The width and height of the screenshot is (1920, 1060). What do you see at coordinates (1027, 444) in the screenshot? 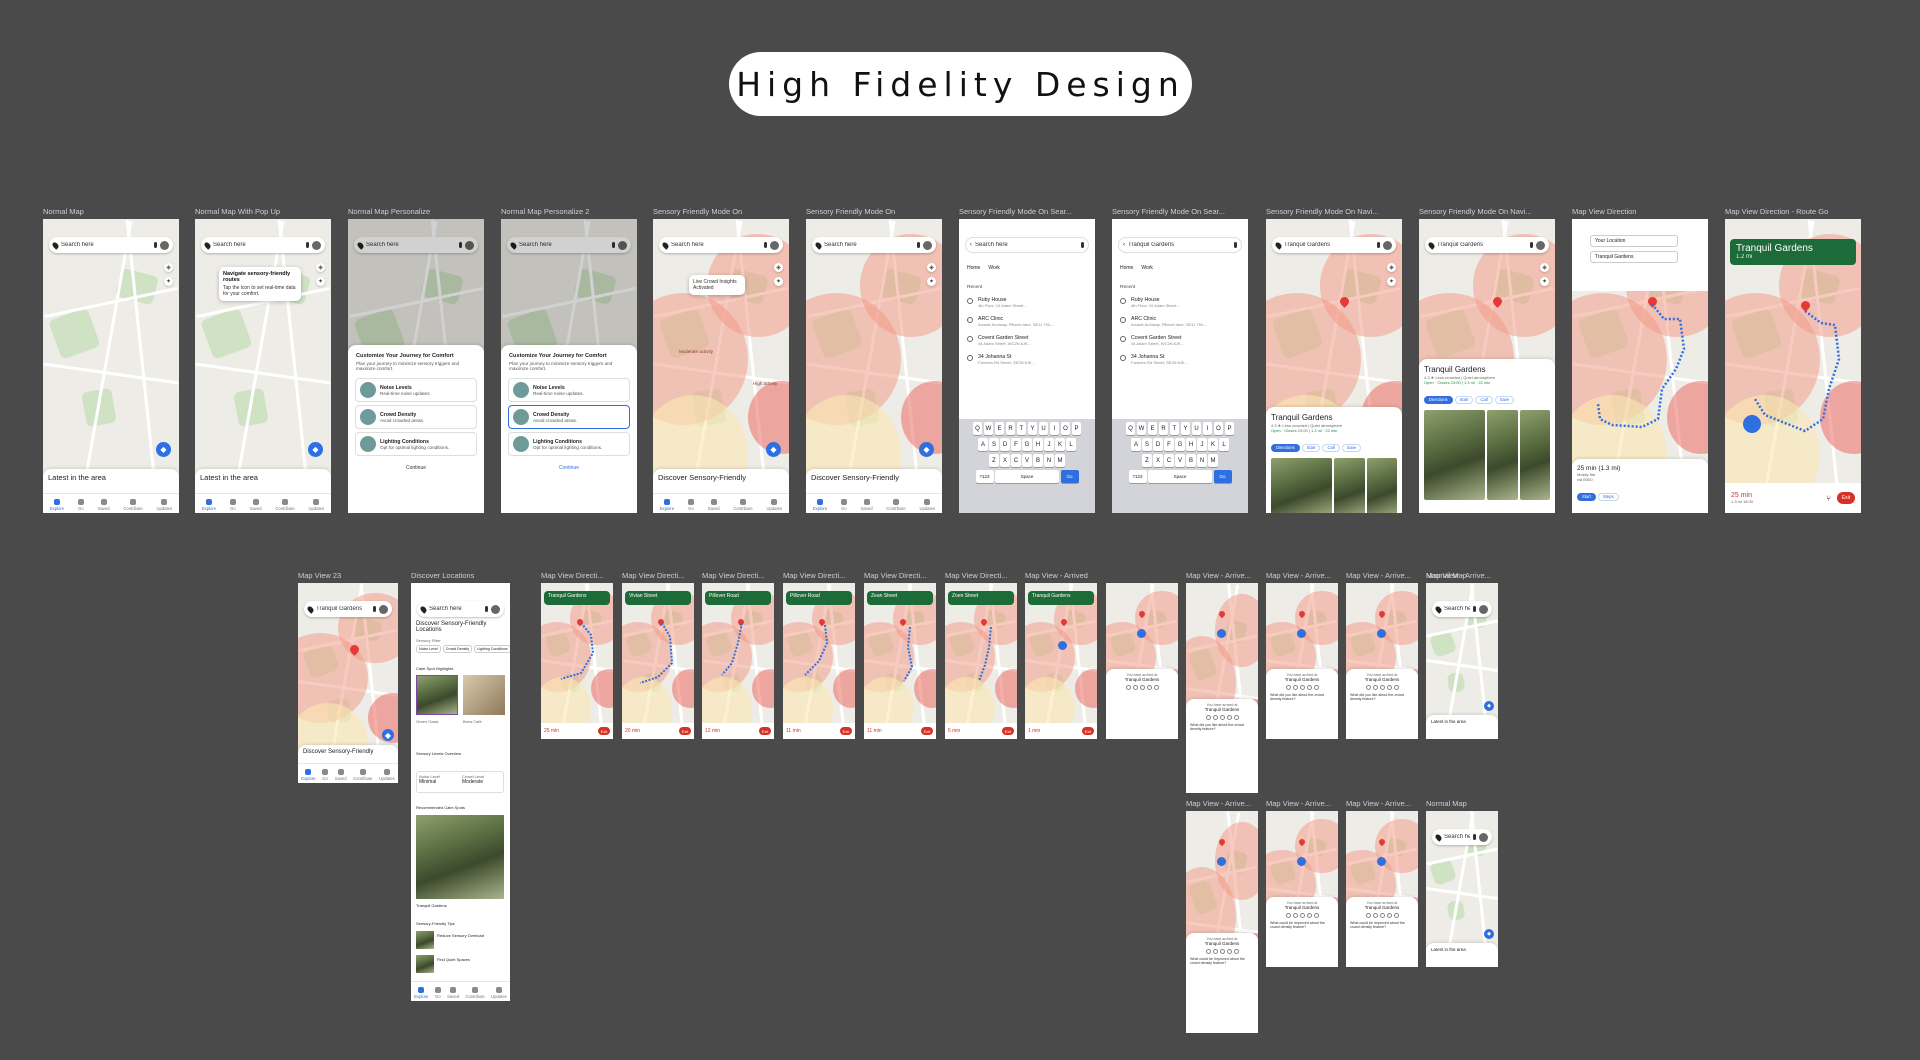
I see `key: G` at bounding box center [1027, 444].